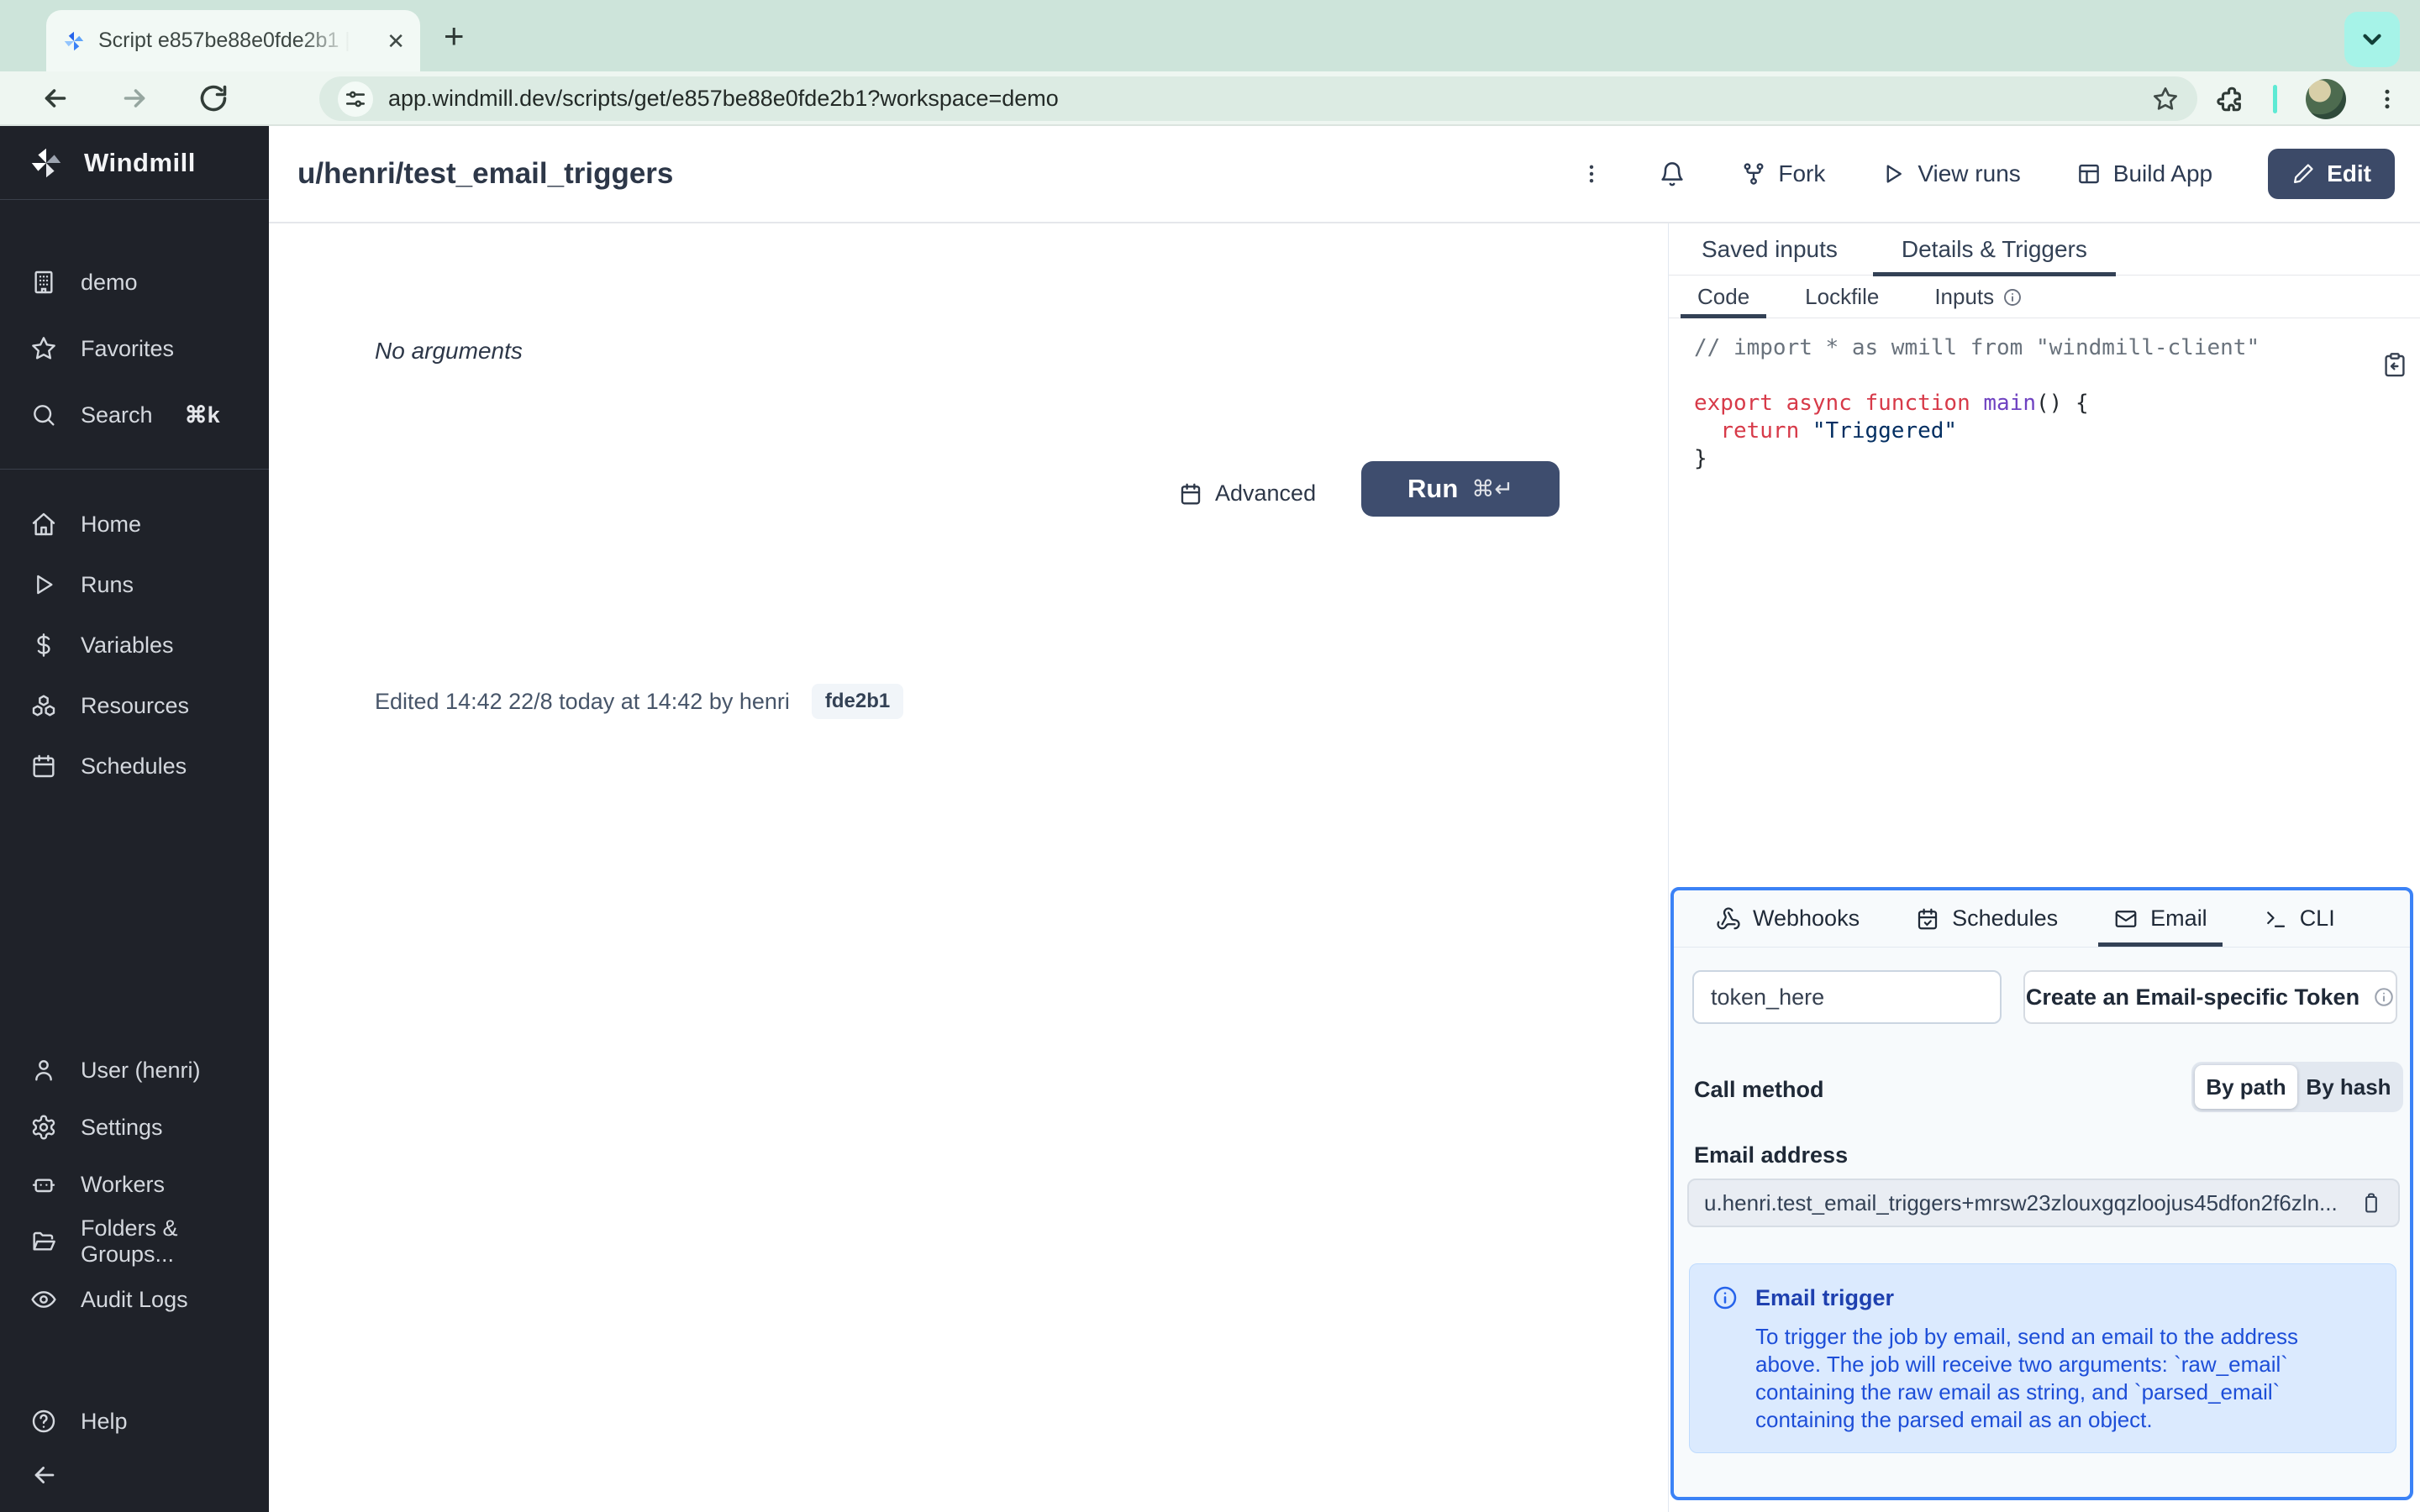 This screenshot has height=1512, width=2420. I want to click on tab-lockfile: Lockfile, so click(1842, 297).